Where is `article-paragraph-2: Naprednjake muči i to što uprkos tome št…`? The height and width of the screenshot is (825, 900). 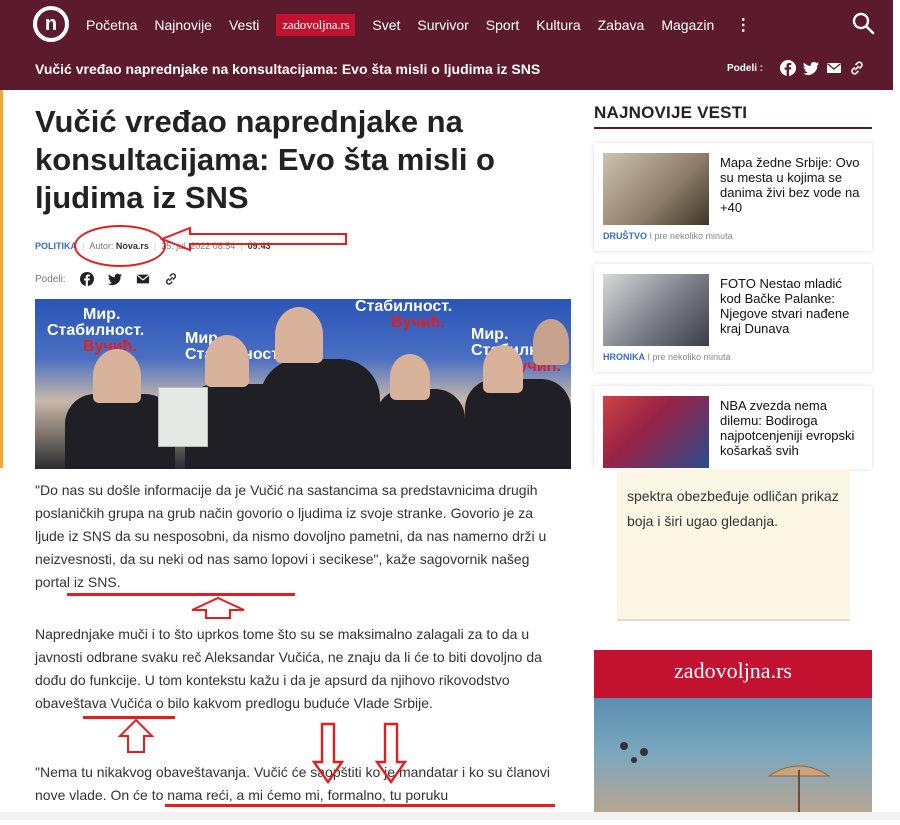 article-paragraph-2: Naprednjake muči i to što uprkos tome št… is located at coordinates (288, 668).